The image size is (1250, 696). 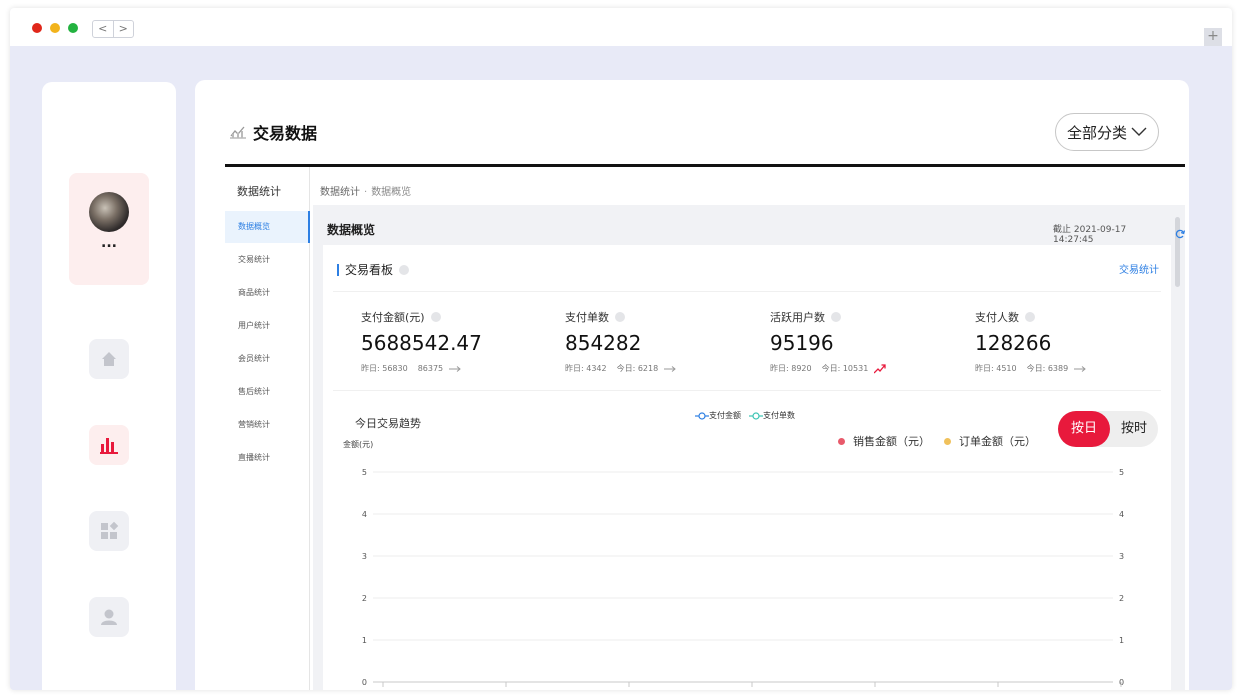 What do you see at coordinates (259, 191) in the screenshot?
I see `sub-navigation-title: 数据统计` at bounding box center [259, 191].